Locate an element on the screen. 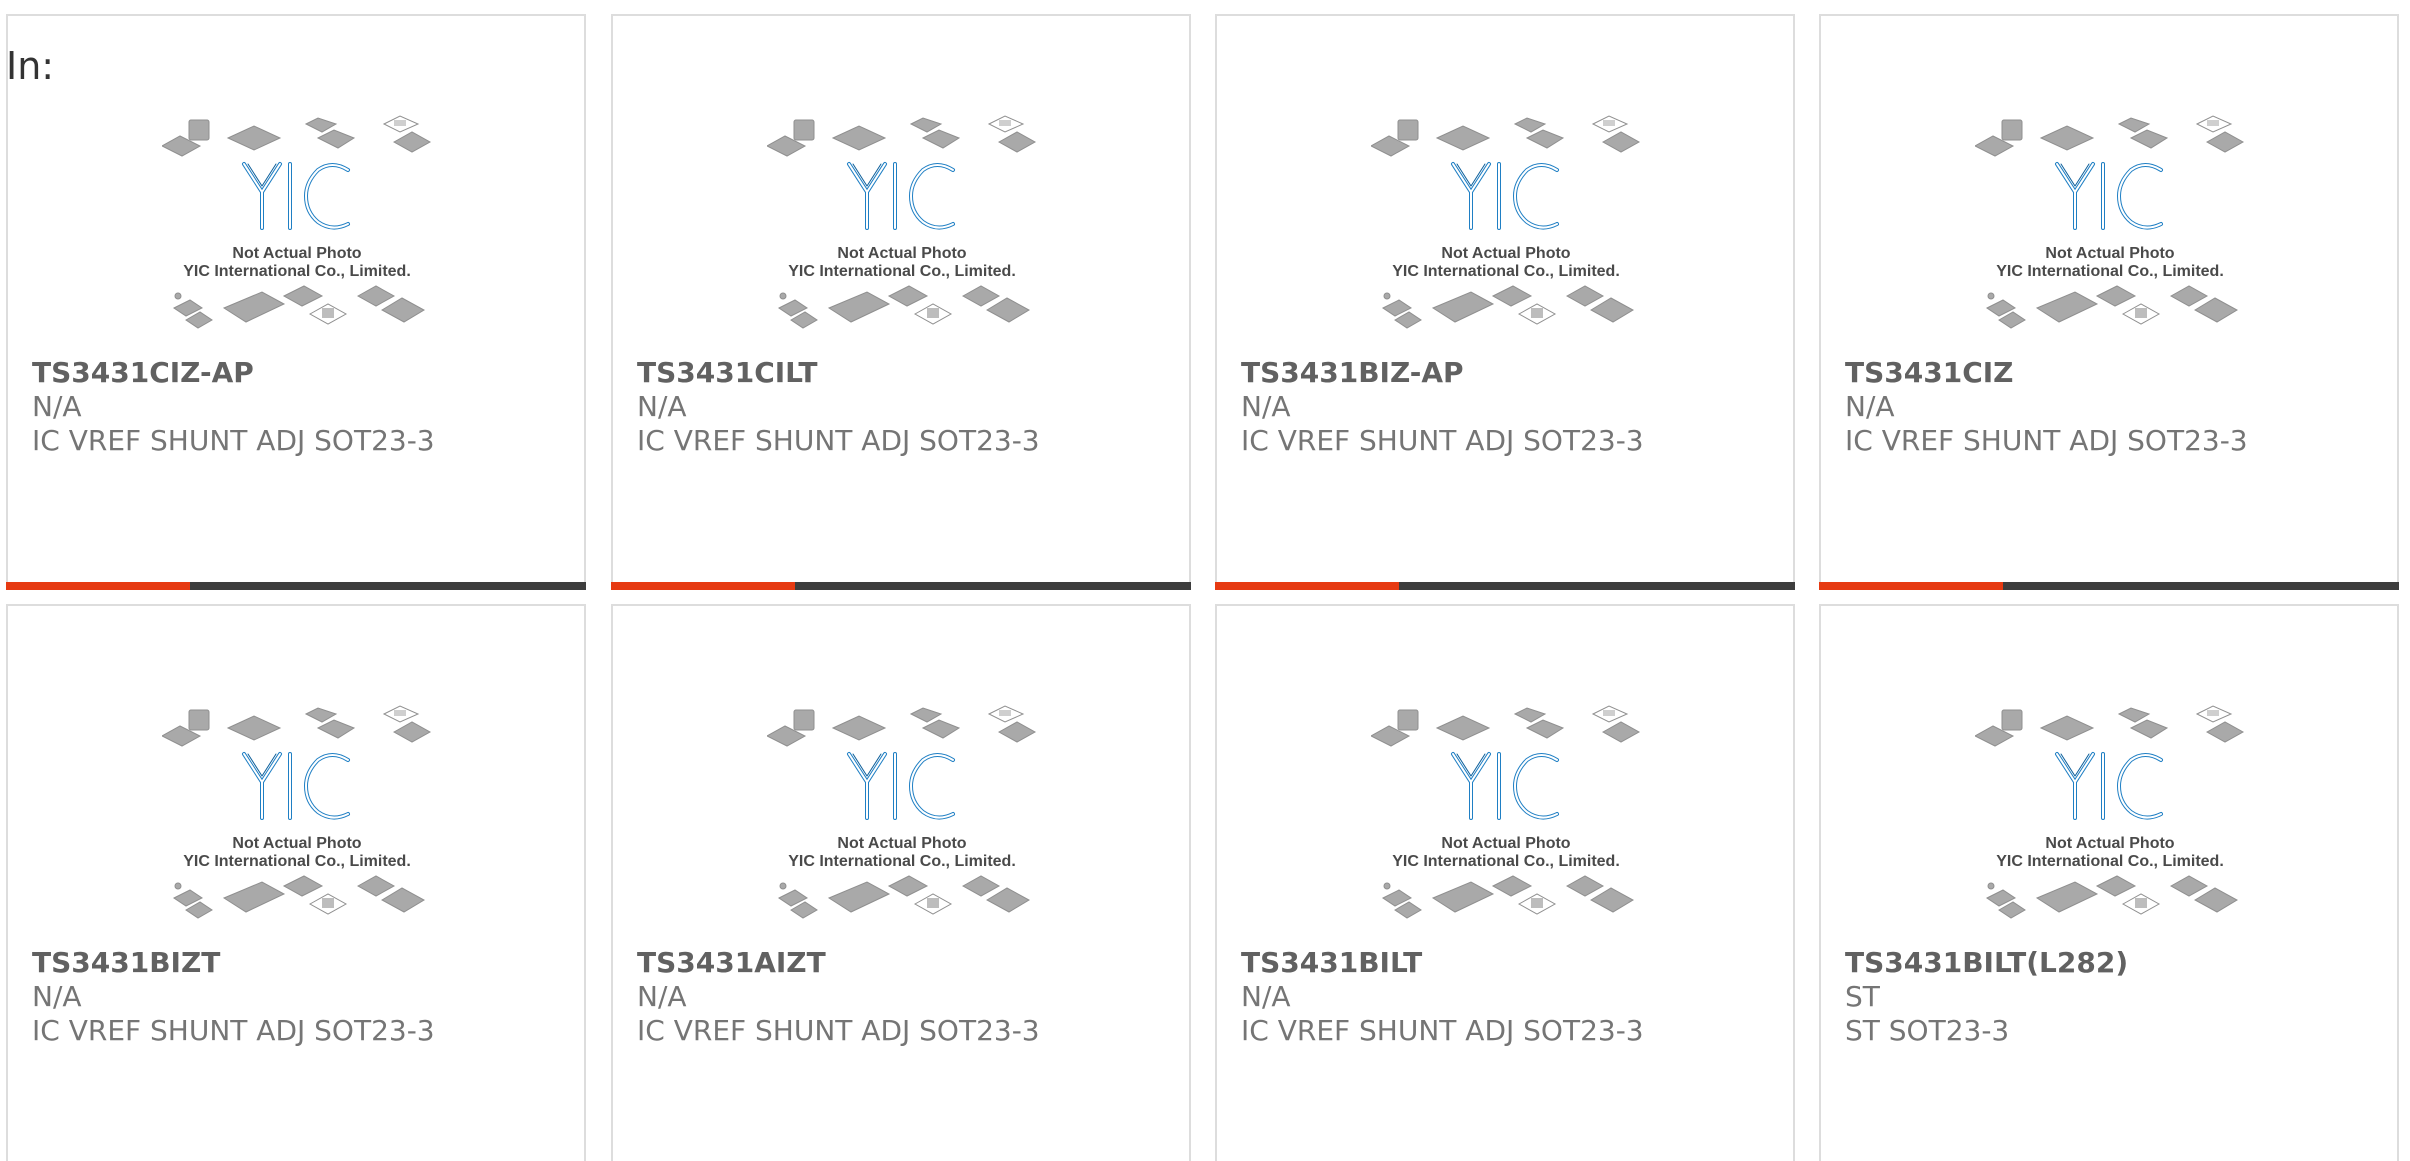 This screenshot has height=1161, width=2410. product-card: TS3431CILT N/A IC VREF SHUNT ADJ SOT23-3 is located at coordinates (901, 302).